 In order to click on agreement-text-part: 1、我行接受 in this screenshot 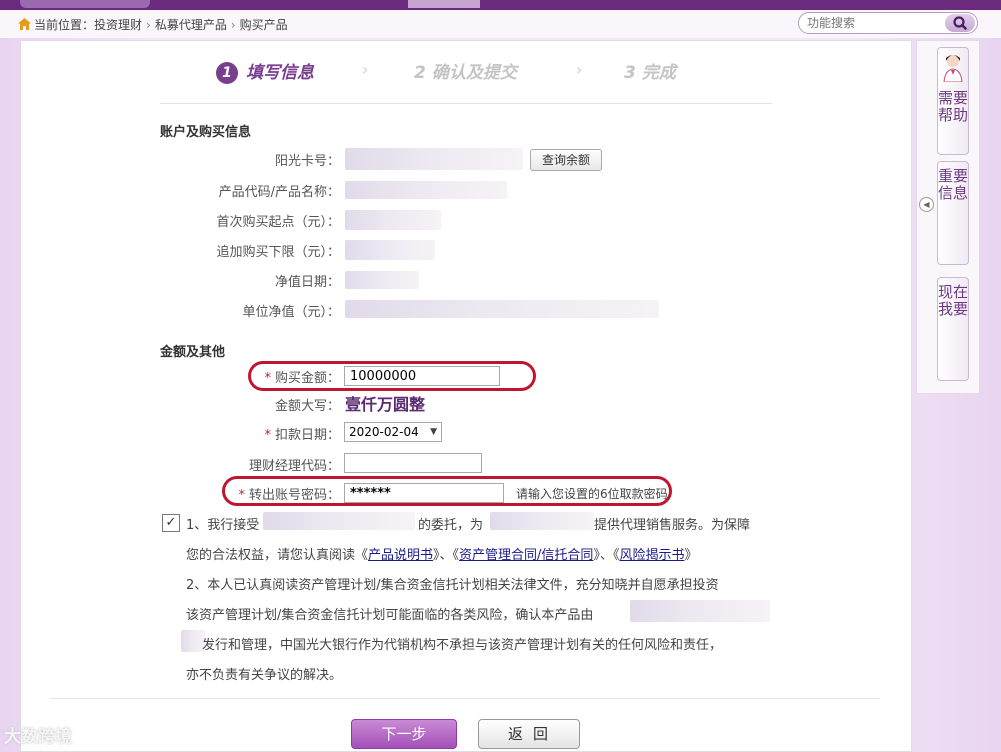, I will do `click(223, 525)`.